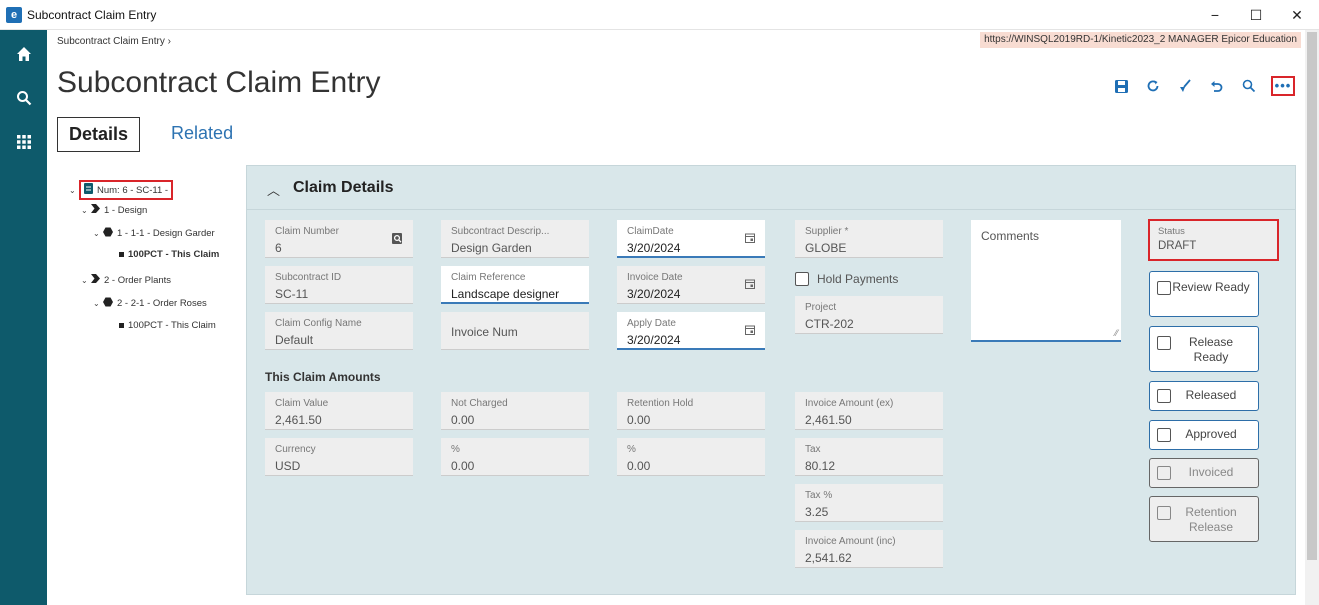 This screenshot has width=1319, height=605. Describe the element at coordinates (1204, 349) in the screenshot. I see `release-ready-toggle: Release Ready` at that location.